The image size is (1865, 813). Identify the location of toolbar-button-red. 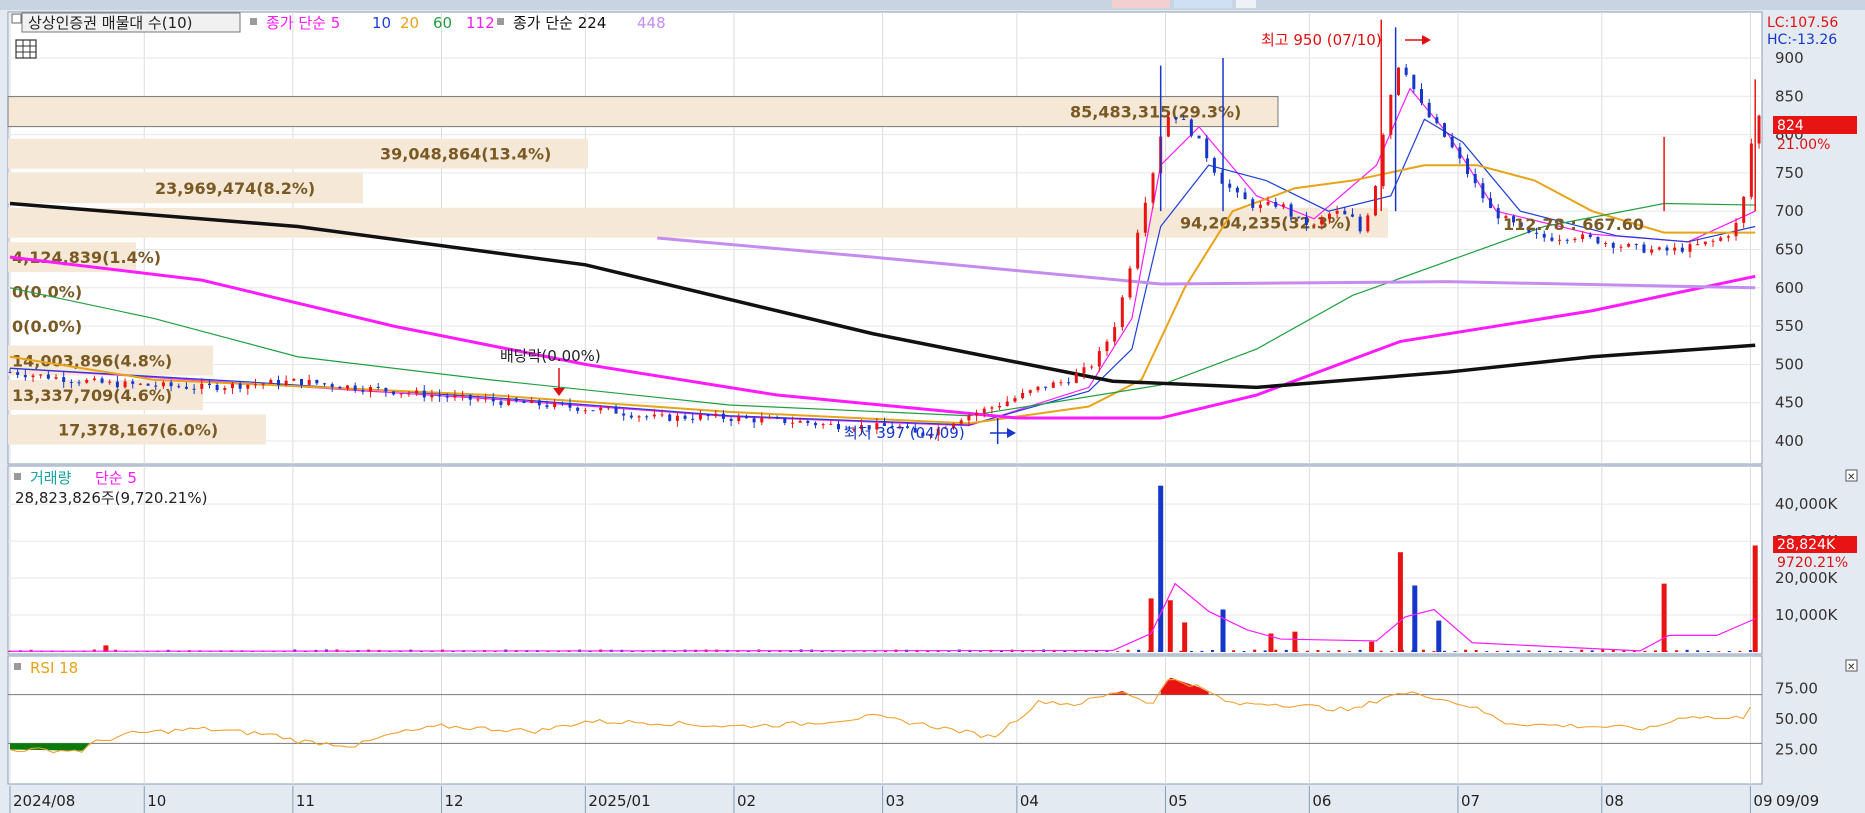
(1141, 4).